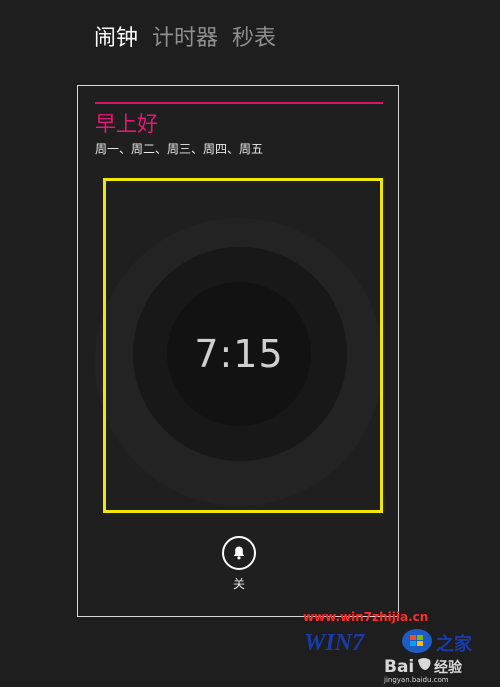 The image size is (500, 687). Describe the element at coordinates (448, 667) in the screenshot. I see `svg-text: 经验` at that location.